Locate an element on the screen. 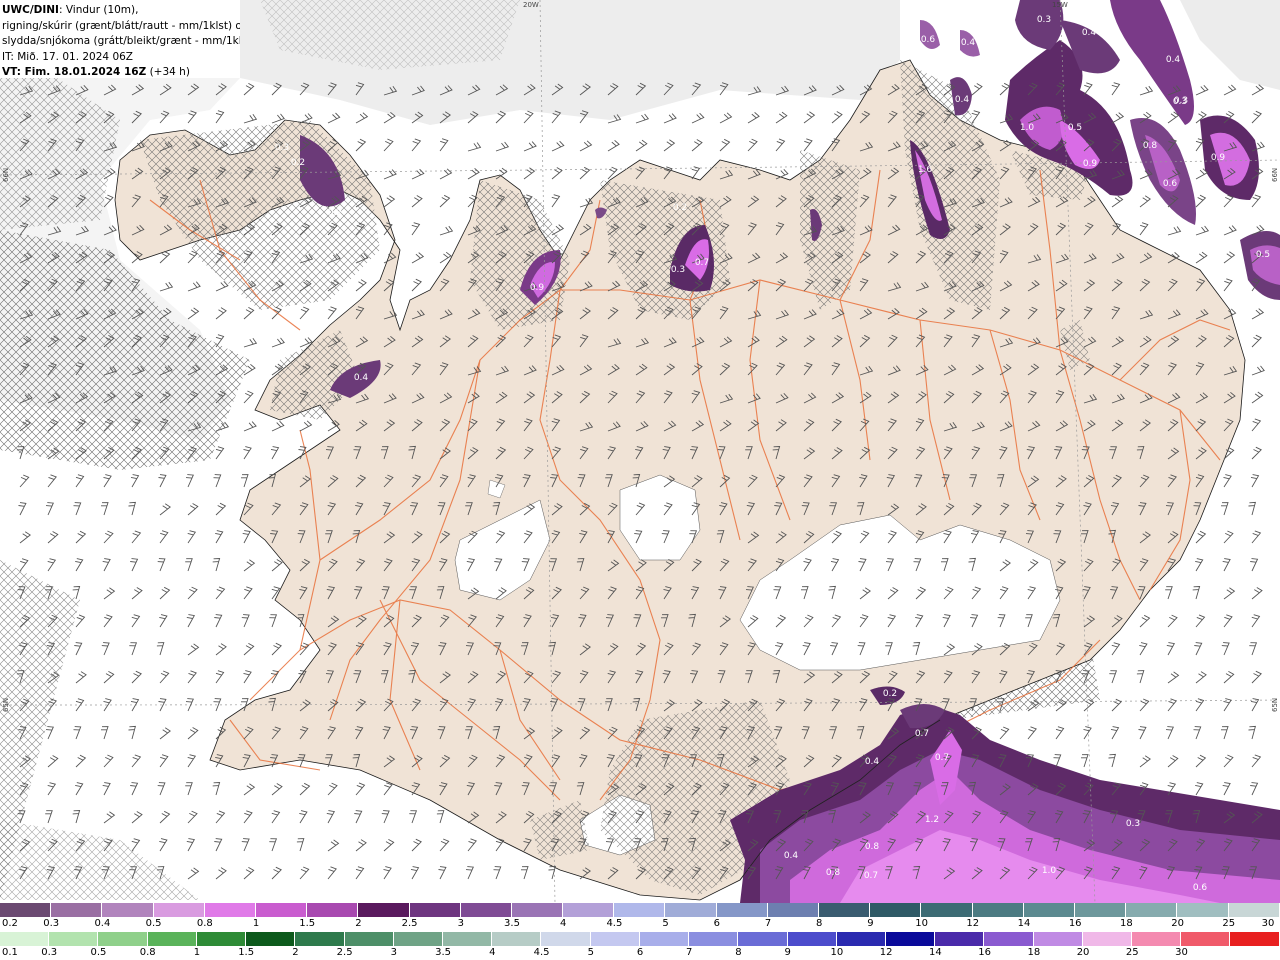 Image resolution: width=1280 pixels, height=960 pixels. rain-legend-tick-label: 7 is located at coordinates (689, 952).